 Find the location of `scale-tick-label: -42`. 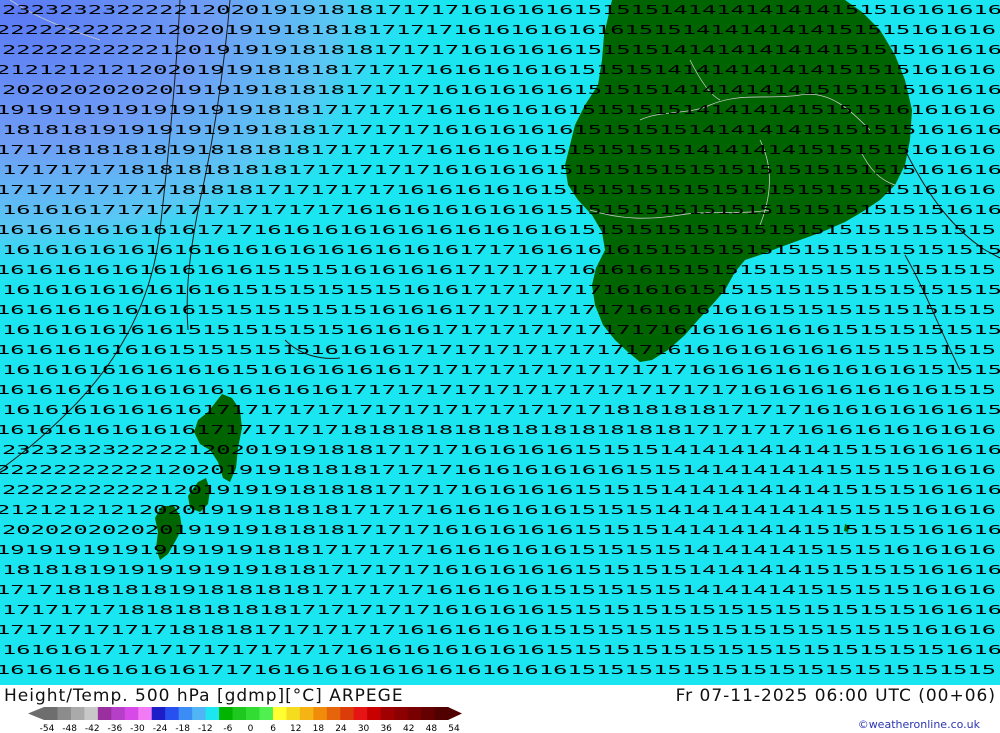

scale-tick-label: -42 is located at coordinates (92, 728).